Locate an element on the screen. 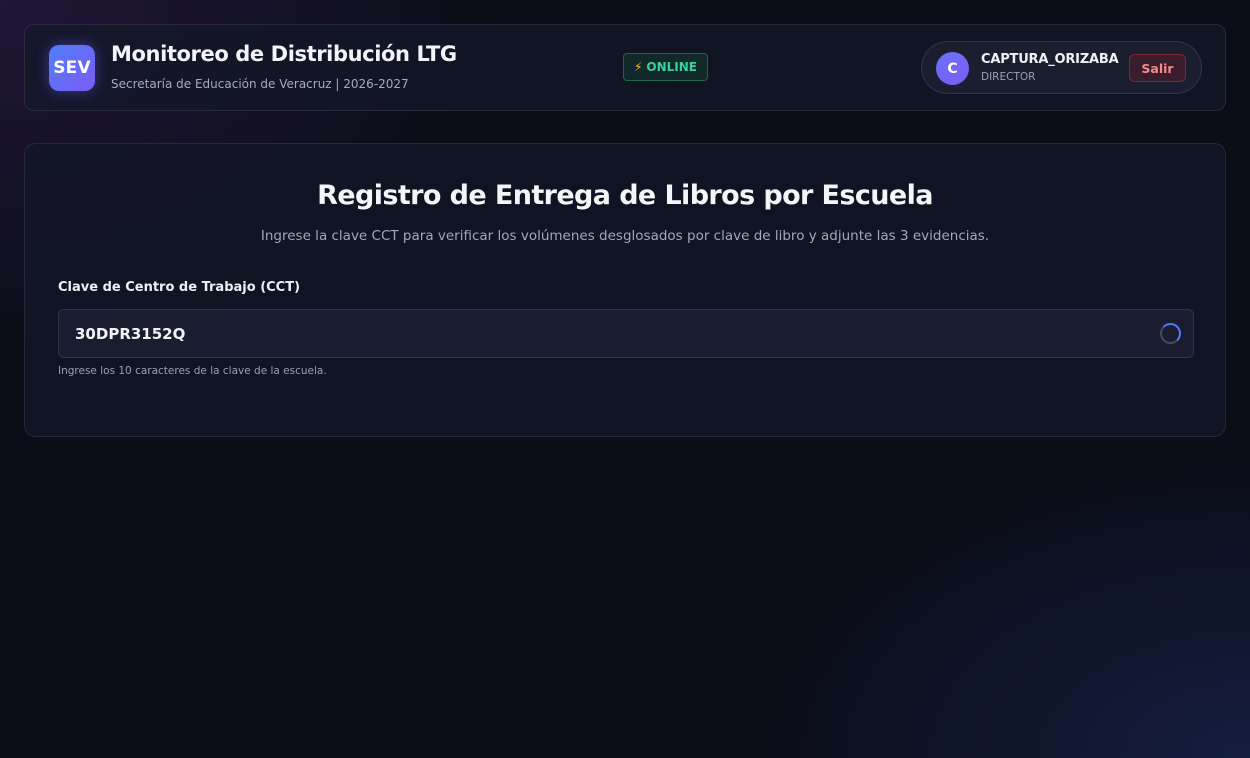 The height and width of the screenshot is (758, 1250). online-status-badge: ⚡ ONLINE is located at coordinates (665, 67).